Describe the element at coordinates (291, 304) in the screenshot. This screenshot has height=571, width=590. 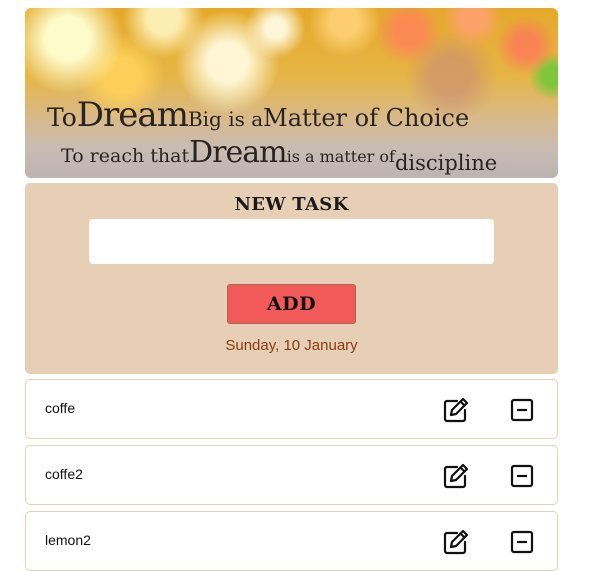
I see `add-button: ADD` at that location.